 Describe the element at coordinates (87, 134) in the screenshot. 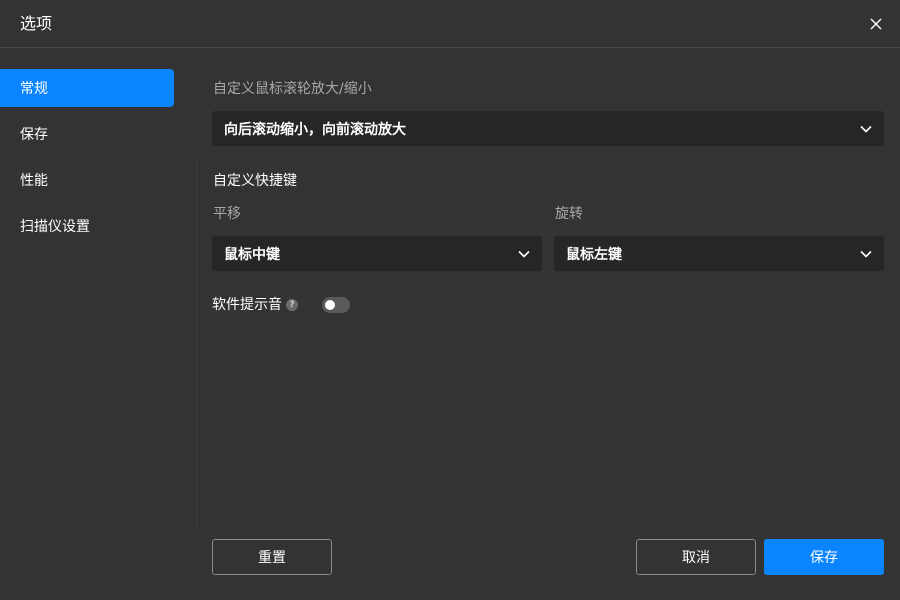

I see `sidebar-item-save: 保存` at that location.